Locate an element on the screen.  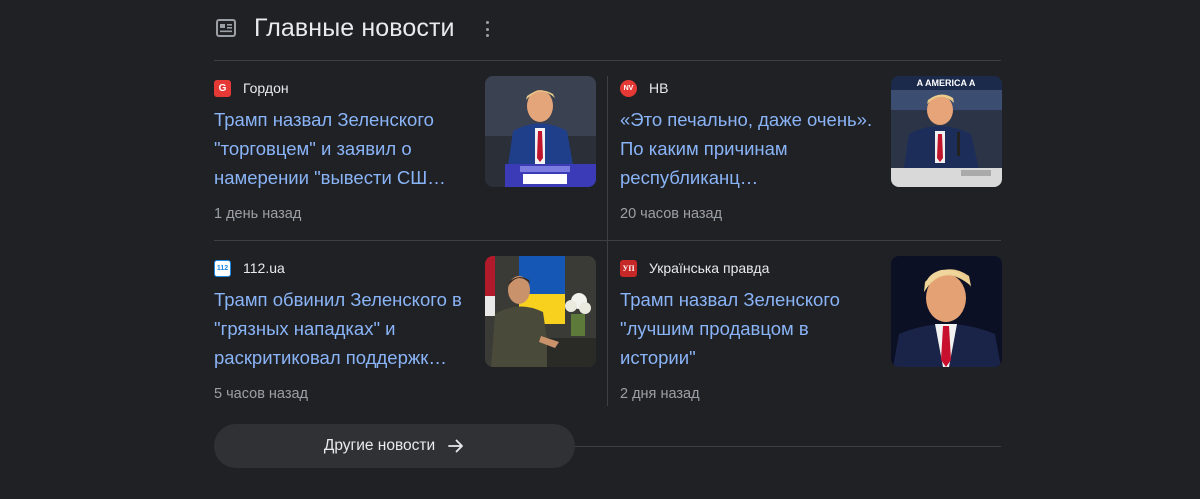
news-source: УП Українська правда is located at coordinates (694, 268).